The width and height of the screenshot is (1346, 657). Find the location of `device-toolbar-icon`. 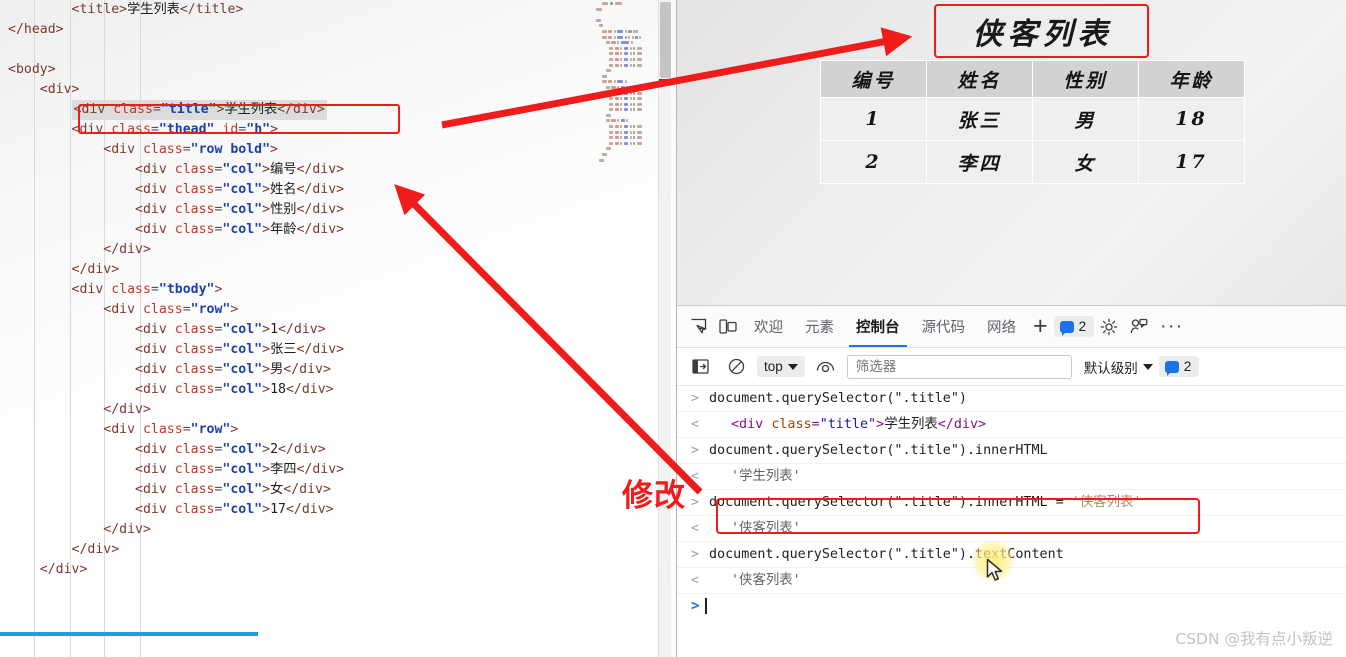

device-toolbar-icon is located at coordinates (728, 327).